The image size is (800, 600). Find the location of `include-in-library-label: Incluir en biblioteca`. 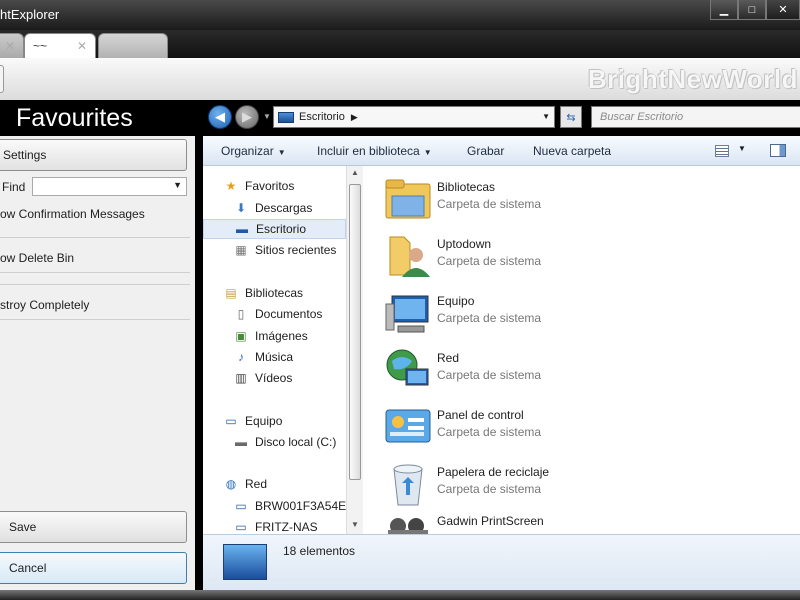

include-in-library-label: Incluir en biblioteca is located at coordinates (368, 151).